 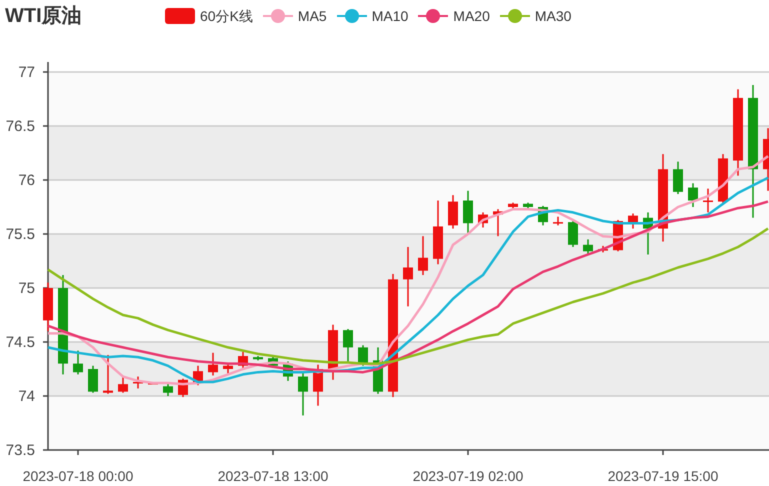 What do you see at coordinates (20, 126) in the screenshot?
I see `y-axis-label: 76.5` at bounding box center [20, 126].